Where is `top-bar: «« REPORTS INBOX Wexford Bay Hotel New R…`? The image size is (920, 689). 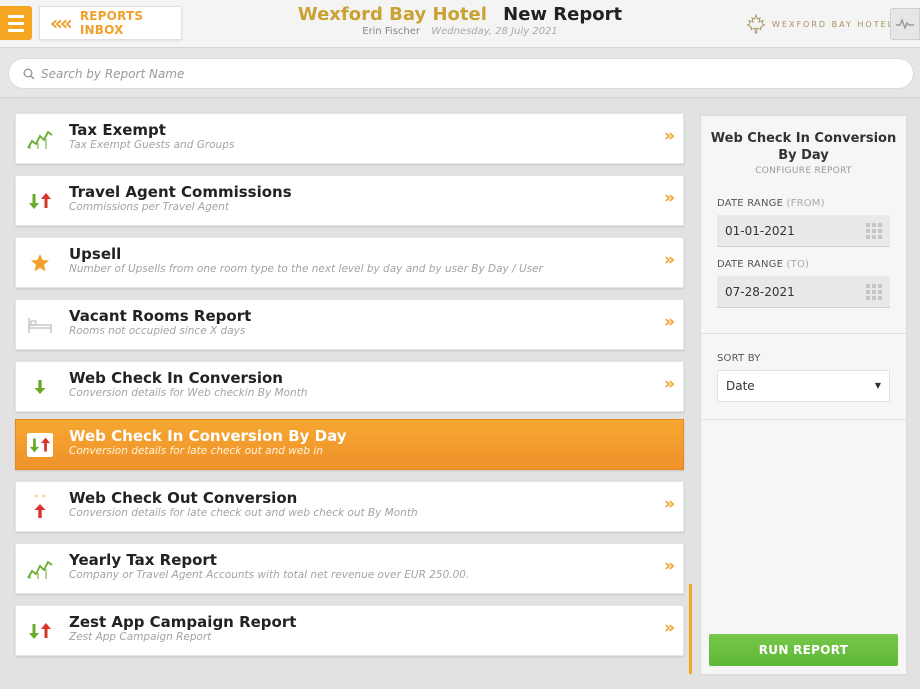 top-bar: «« REPORTS INBOX Wexford Bay Hotel New R… is located at coordinates (460, 24).